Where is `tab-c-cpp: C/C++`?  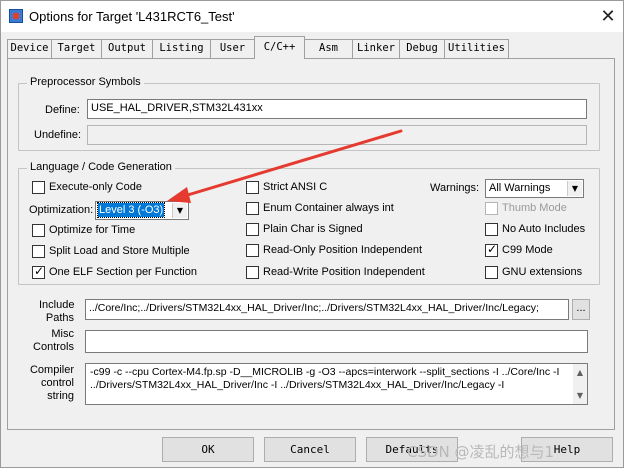 tab-c-cpp: C/C++ is located at coordinates (279, 47).